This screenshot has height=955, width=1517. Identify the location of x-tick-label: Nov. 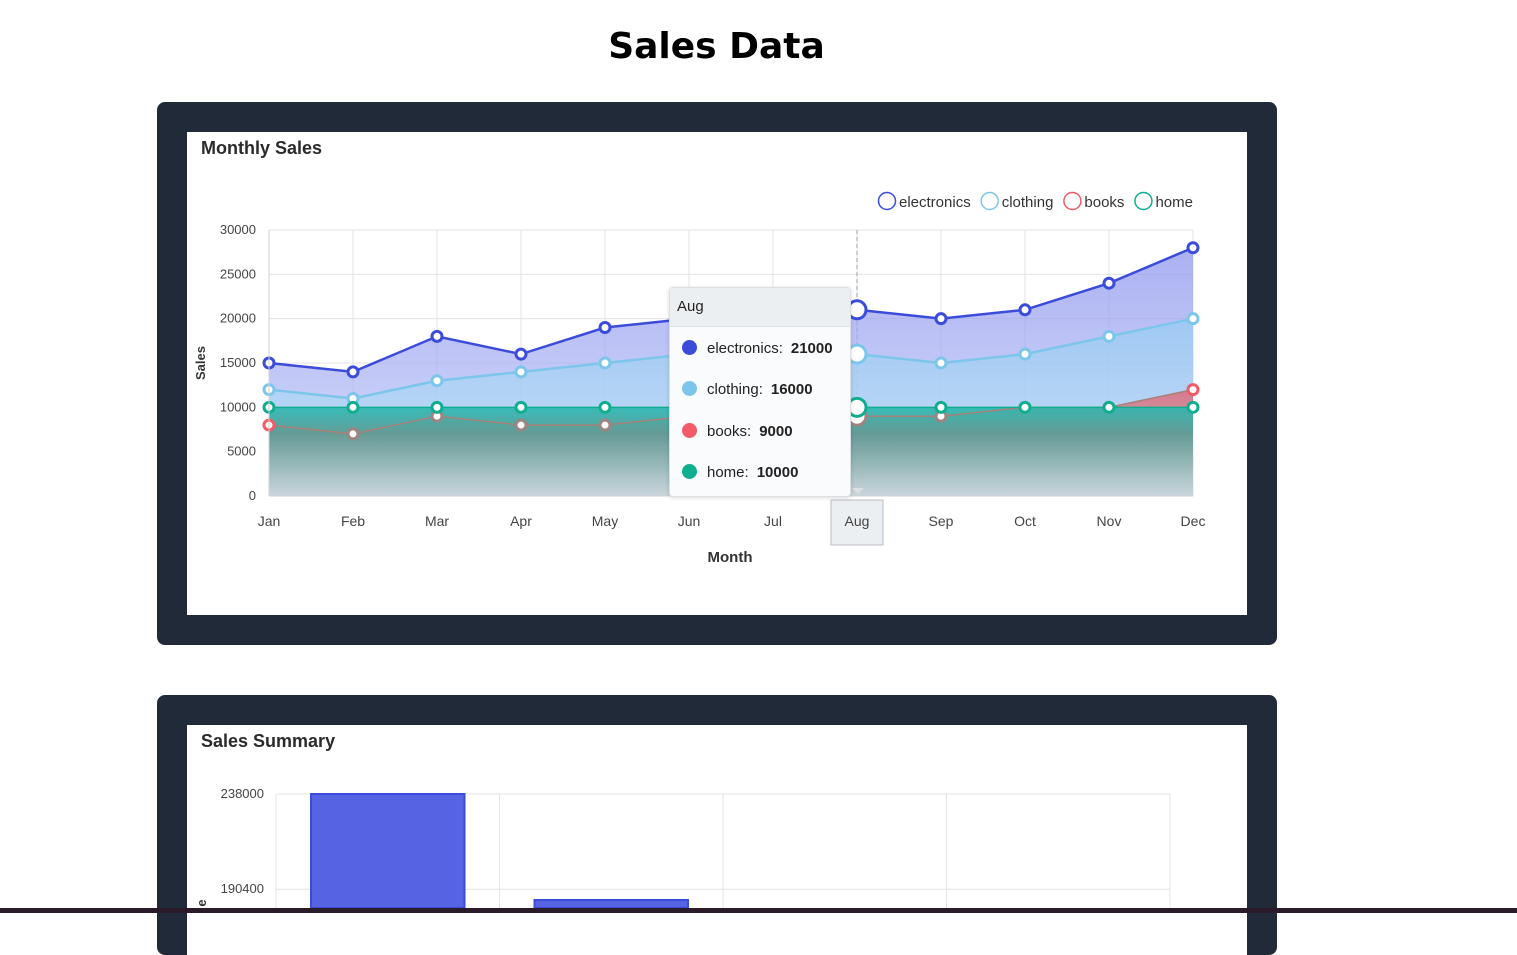
(1109, 521).